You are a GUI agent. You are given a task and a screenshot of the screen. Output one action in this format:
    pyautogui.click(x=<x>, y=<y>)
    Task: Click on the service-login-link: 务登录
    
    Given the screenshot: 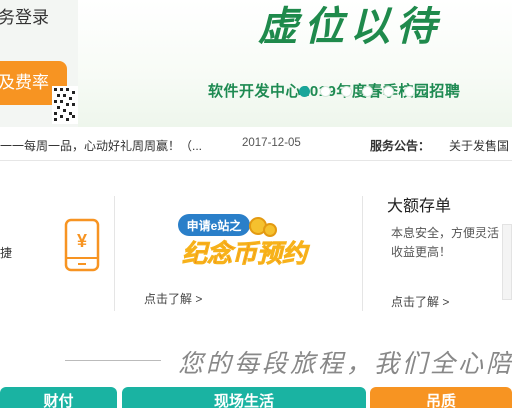 What is the action you would take?
    pyautogui.click(x=24, y=15)
    